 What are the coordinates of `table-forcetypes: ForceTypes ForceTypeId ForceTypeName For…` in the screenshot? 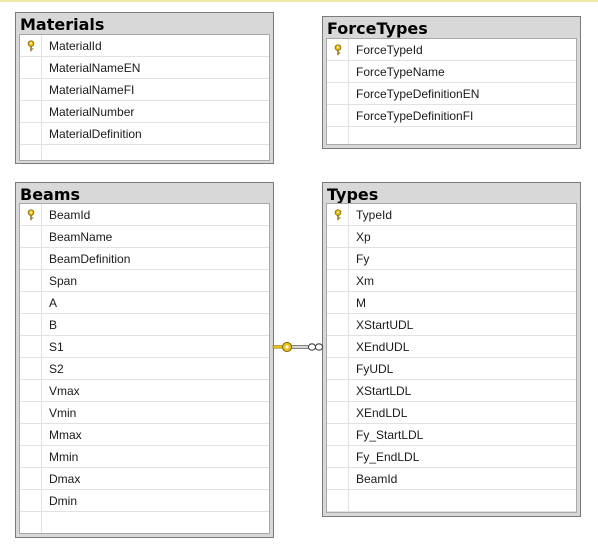 It's located at (451, 82).